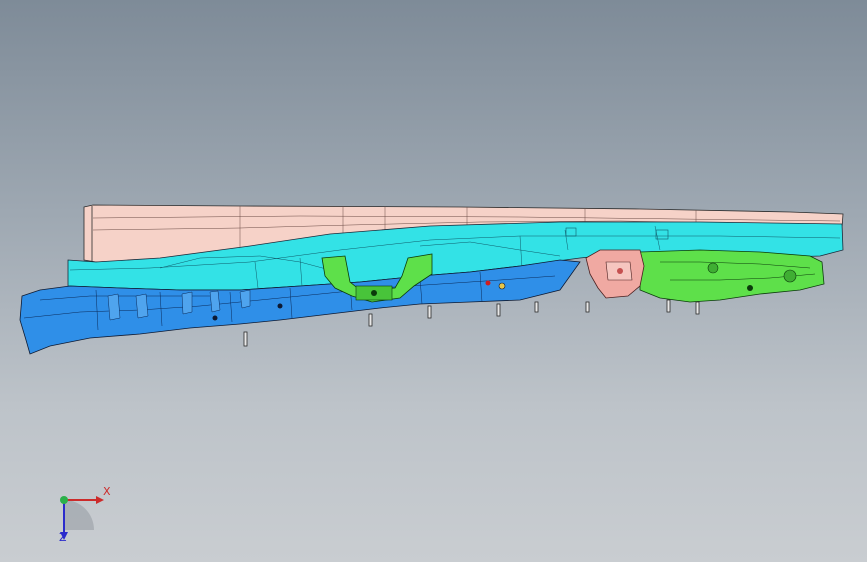 The width and height of the screenshot is (867, 562). I want to click on coordinate-triad: X Z, so click(84, 515).